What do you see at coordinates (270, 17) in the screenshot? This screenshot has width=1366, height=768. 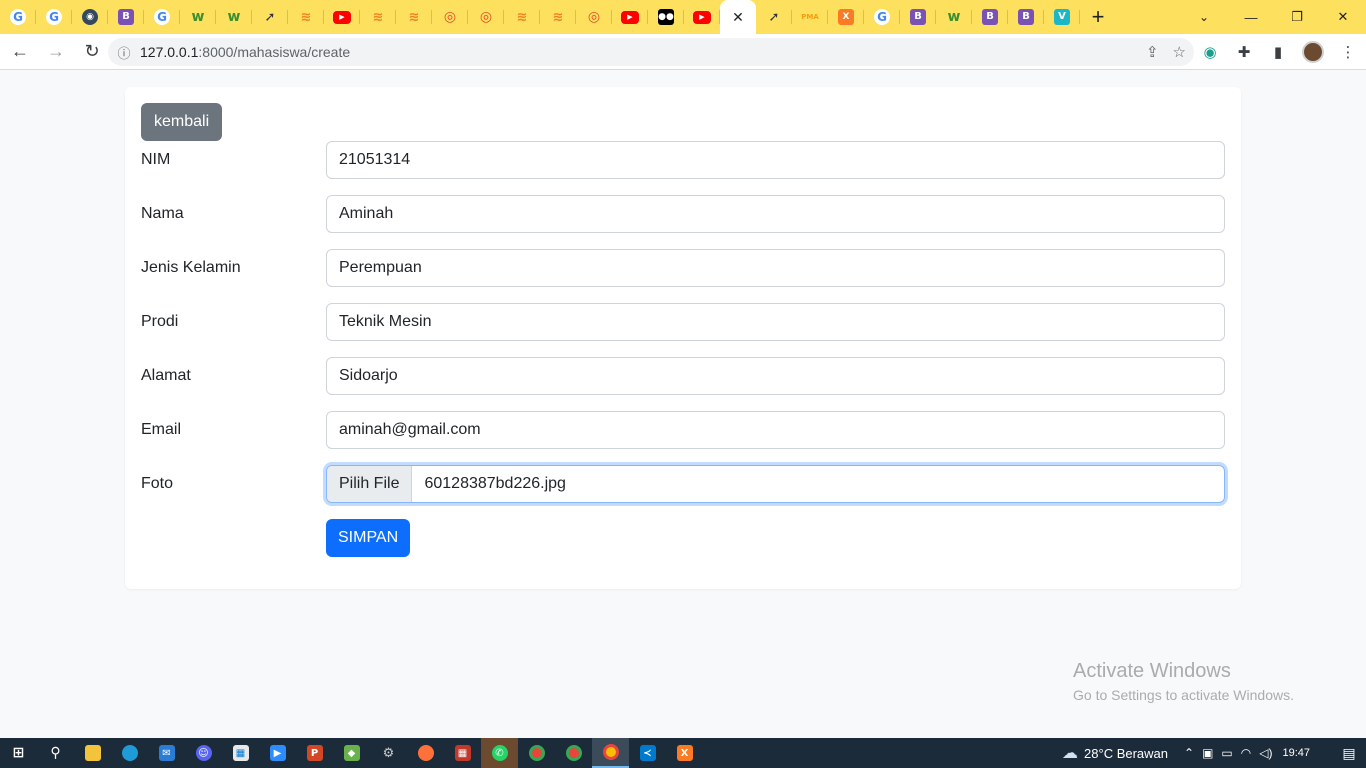 I see `tab-plane-1: ➚` at bounding box center [270, 17].